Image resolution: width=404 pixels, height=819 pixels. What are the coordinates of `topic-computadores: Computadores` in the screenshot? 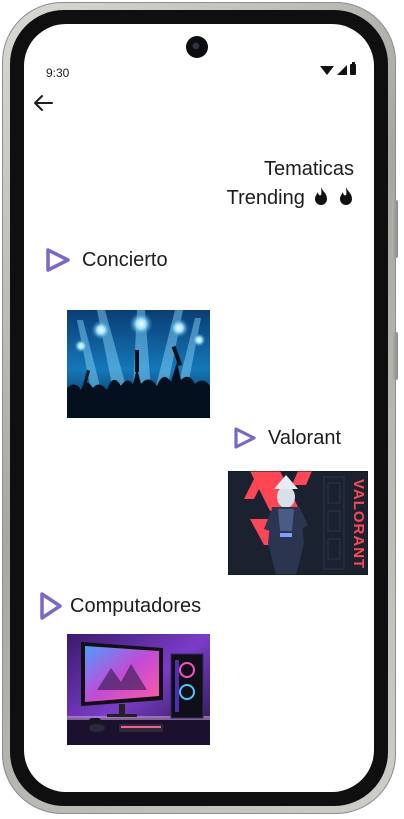 It's located at (119, 606).